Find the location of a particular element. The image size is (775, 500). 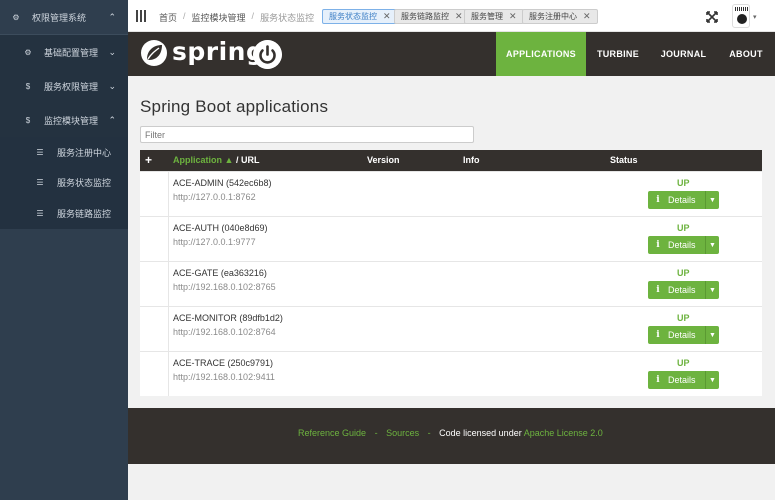

app-url: http://127.0.0.1:8762 is located at coordinates (214, 197).